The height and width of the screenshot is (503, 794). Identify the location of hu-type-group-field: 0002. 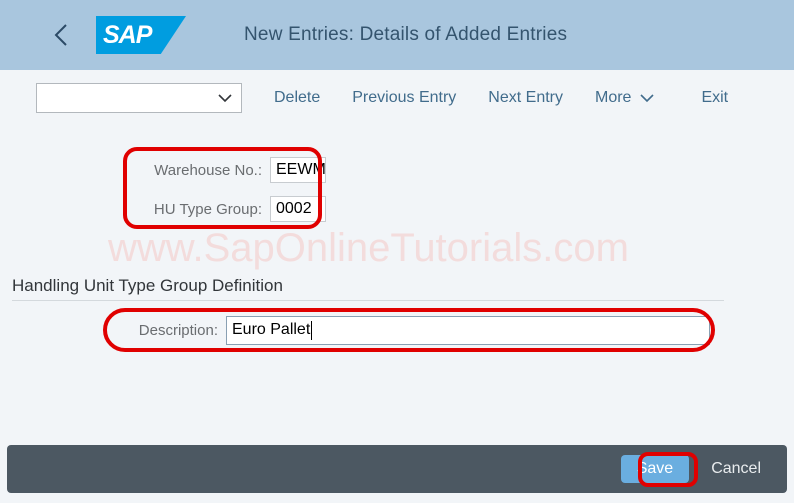
(298, 209).